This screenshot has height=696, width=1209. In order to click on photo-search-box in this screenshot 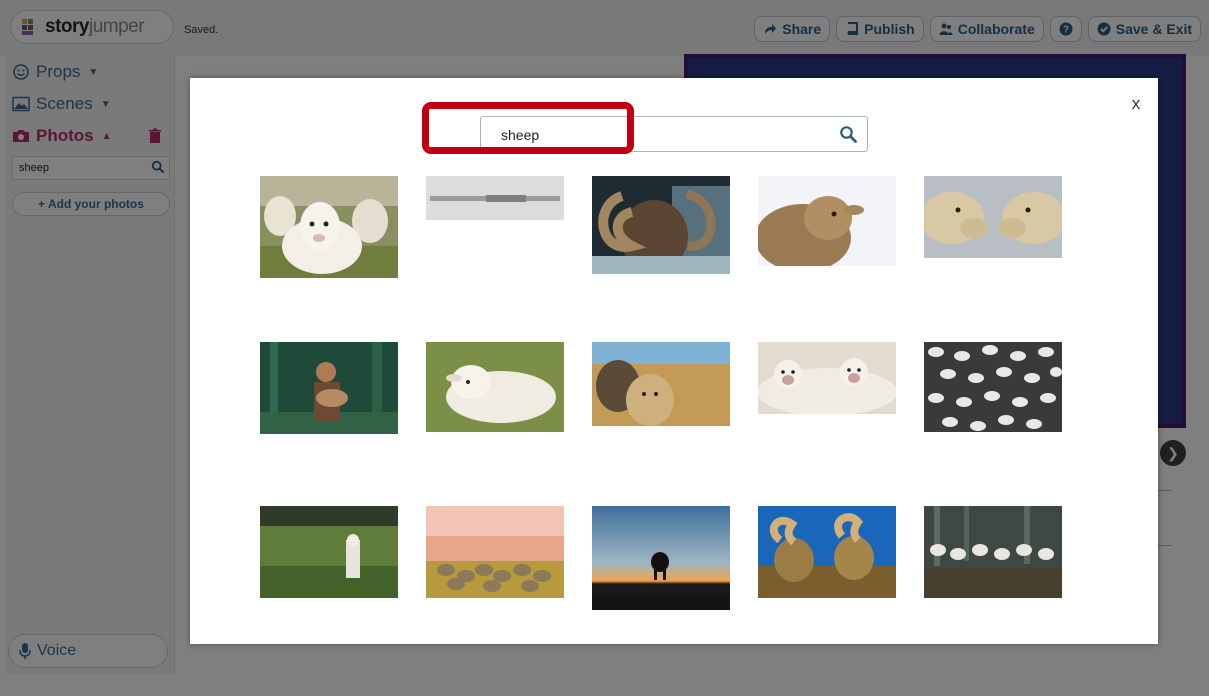, I will do `click(674, 134)`.